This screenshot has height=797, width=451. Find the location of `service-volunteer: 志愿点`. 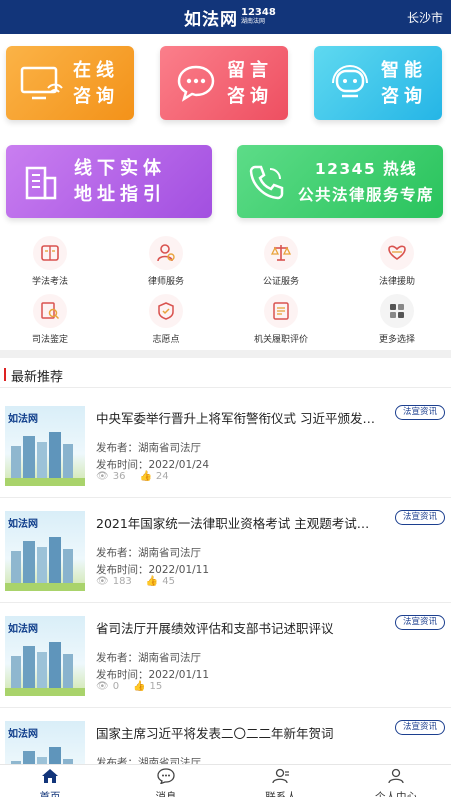

service-volunteer: 志愿点 is located at coordinates (166, 319).